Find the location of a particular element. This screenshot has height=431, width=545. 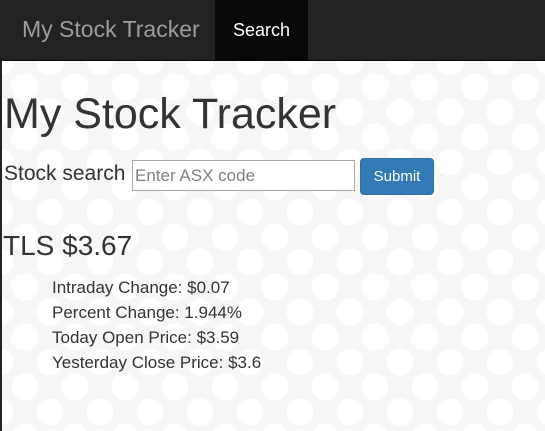

yesterday-close-price: Yesterday Close Price: $3.6 is located at coordinates (157, 362).